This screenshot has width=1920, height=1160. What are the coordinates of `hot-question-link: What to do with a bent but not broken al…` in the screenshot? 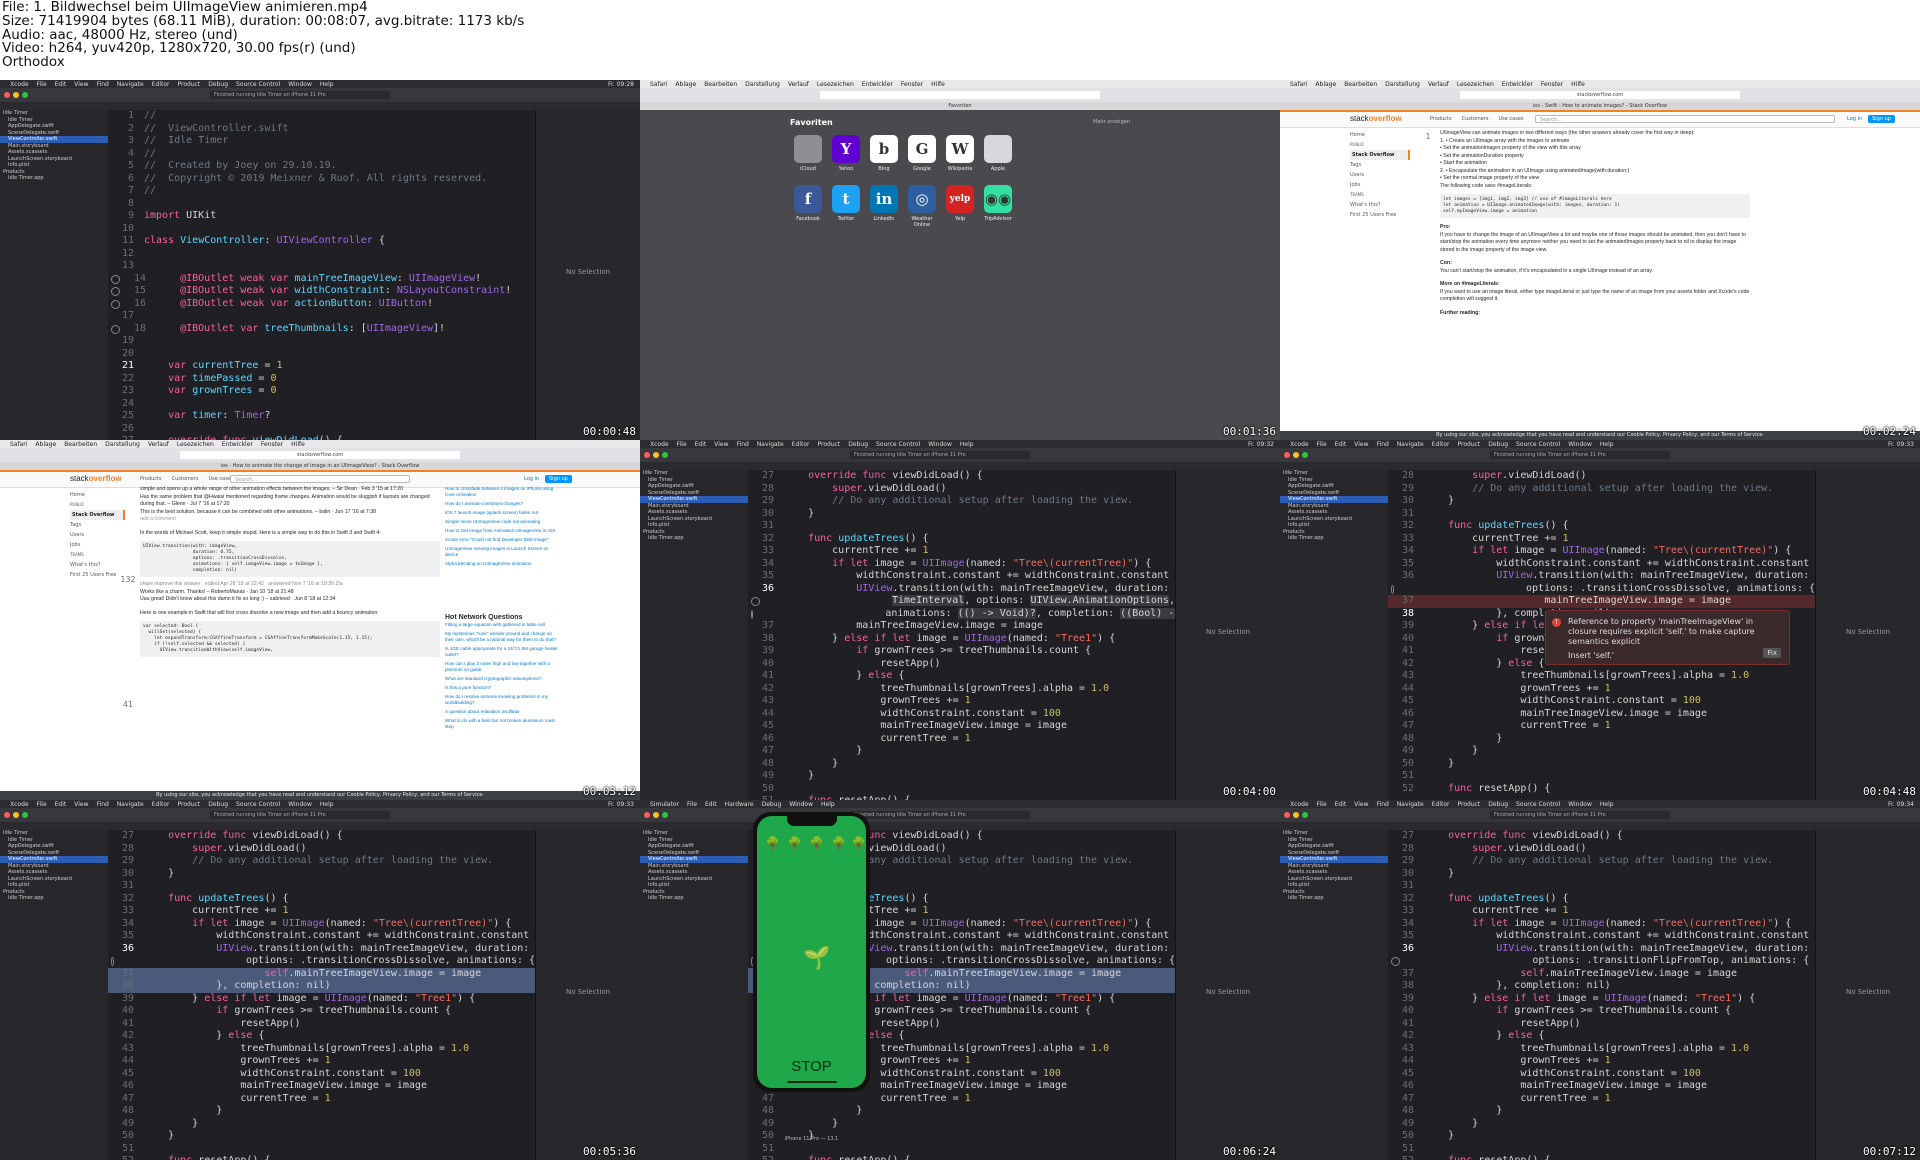 It's located at (502, 724).